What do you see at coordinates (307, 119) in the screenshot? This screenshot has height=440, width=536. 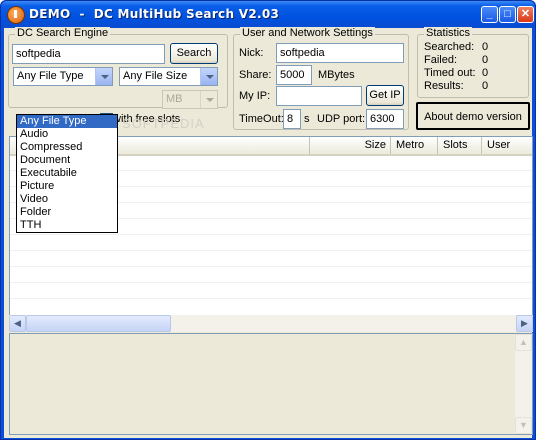 I see `timeout-unit-label: s` at bounding box center [307, 119].